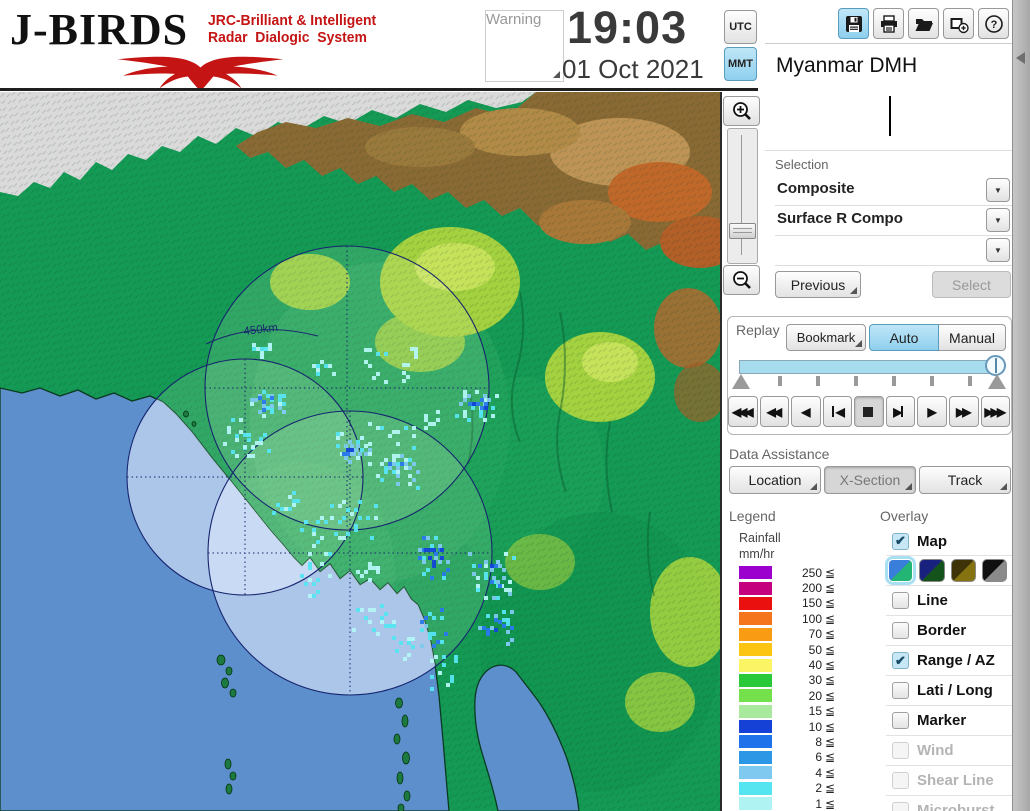 The height and width of the screenshot is (811, 1030). I want to click on warning-button: Warning, so click(524, 46).